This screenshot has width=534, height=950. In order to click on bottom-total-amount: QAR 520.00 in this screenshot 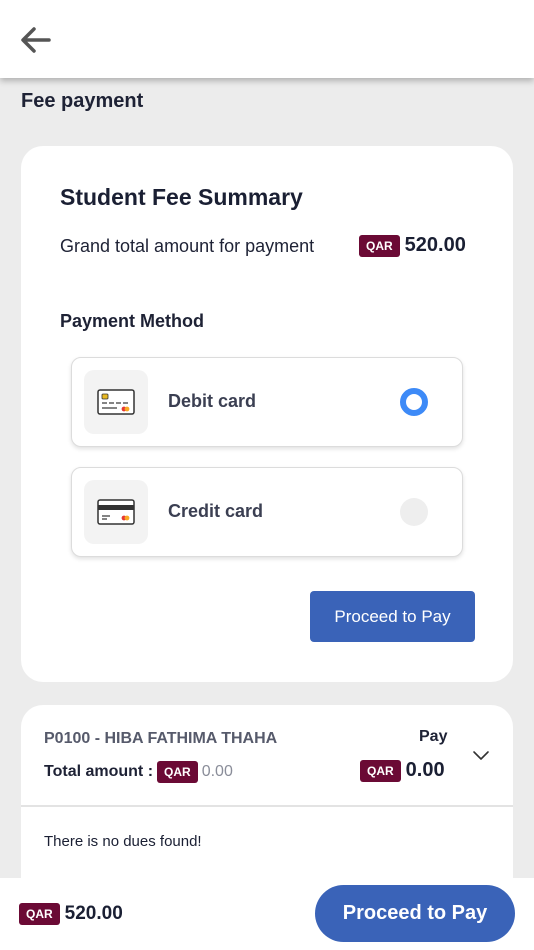, I will do `click(71, 914)`.